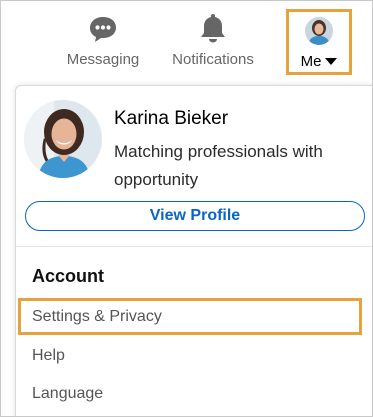 This screenshot has height=417, width=373. What do you see at coordinates (68, 276) in the screenshot?
I see `account-heading: Account` at bounding box center [68, 276].